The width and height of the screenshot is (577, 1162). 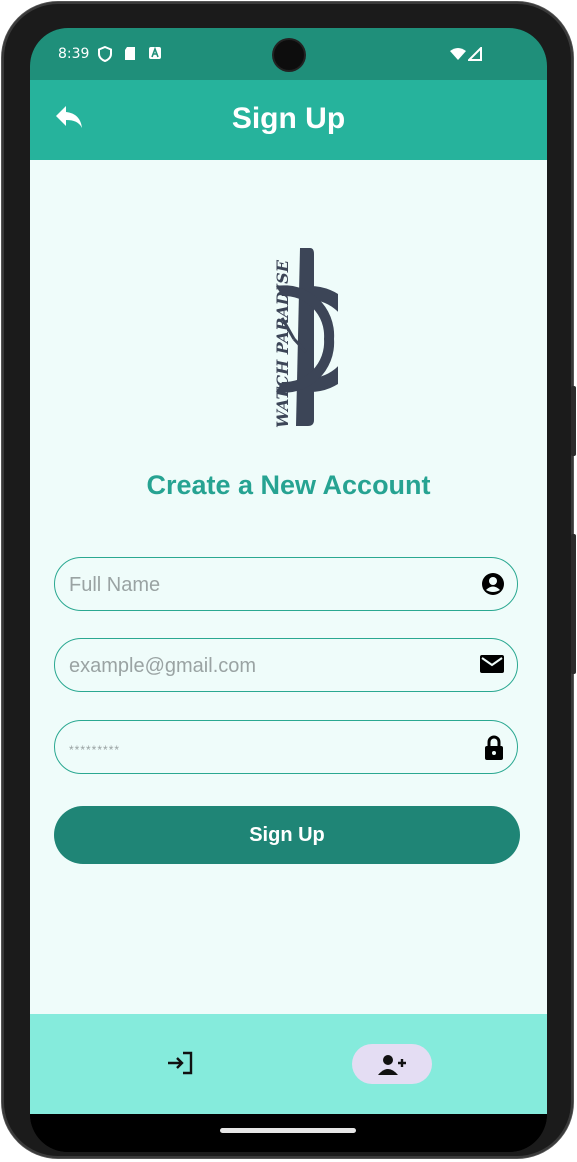 I want to click on power-button, so click(x=573, y=421).